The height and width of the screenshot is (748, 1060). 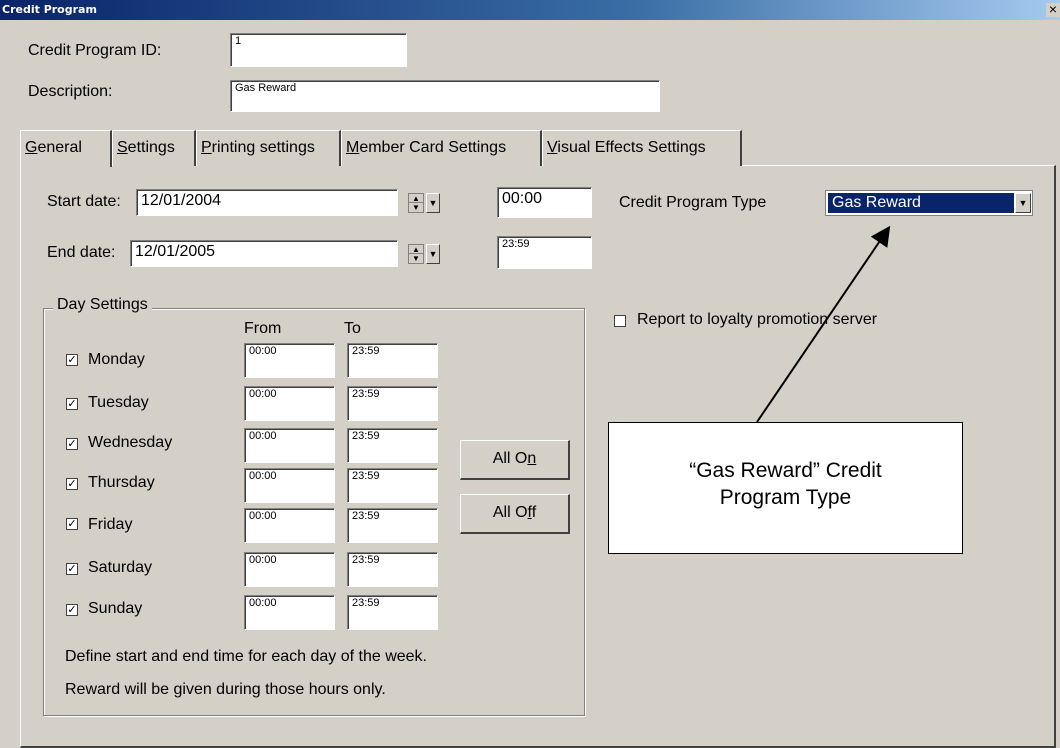 I want to click on annotation-callout: “Gas Reward” Credit Program Type, so click(x=785, y=488).